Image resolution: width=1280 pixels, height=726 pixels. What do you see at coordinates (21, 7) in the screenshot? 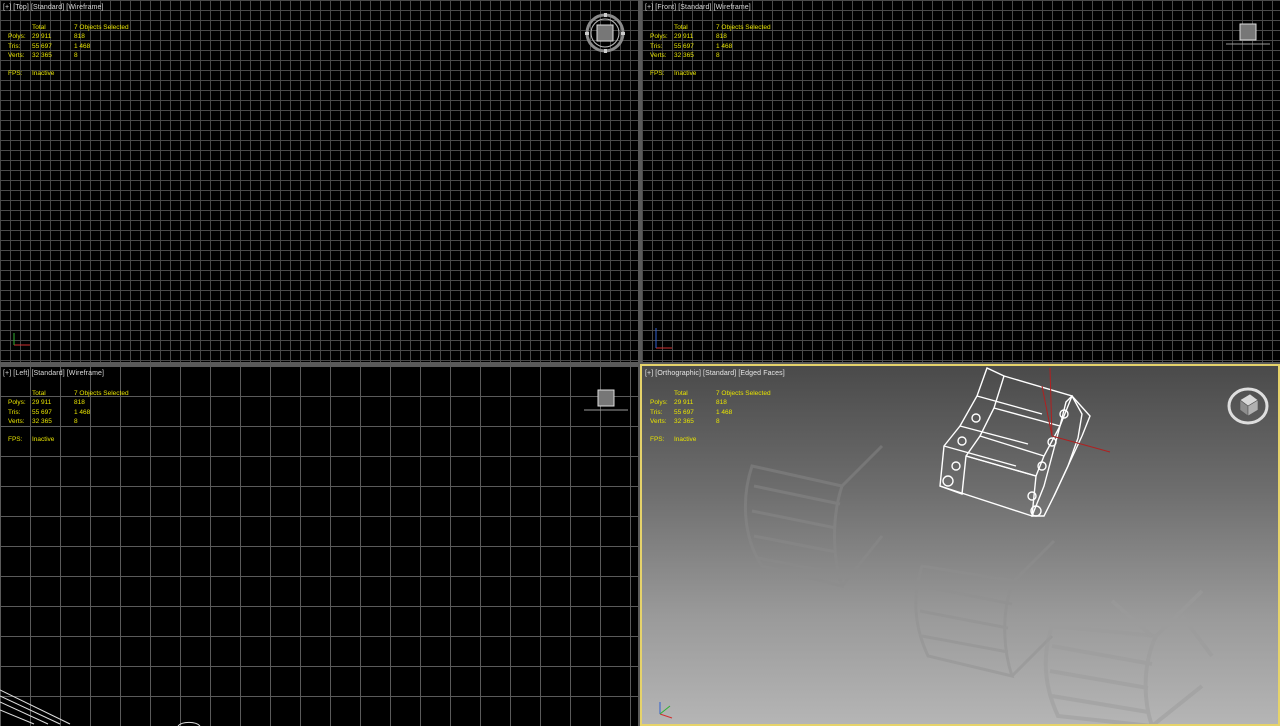
I see `viewport-point-of-view: [Top]` at bounding box center [21, 7].